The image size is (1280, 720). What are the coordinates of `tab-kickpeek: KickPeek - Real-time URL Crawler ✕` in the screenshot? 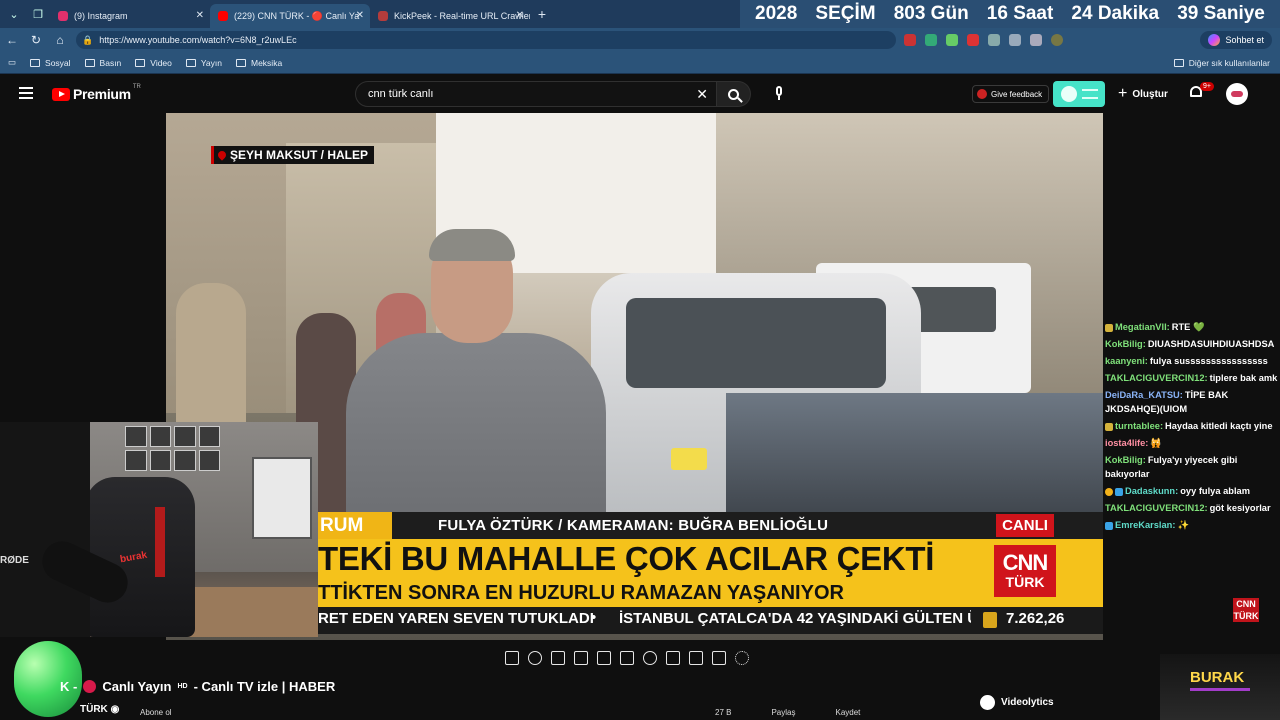 It's located at (450, 16).